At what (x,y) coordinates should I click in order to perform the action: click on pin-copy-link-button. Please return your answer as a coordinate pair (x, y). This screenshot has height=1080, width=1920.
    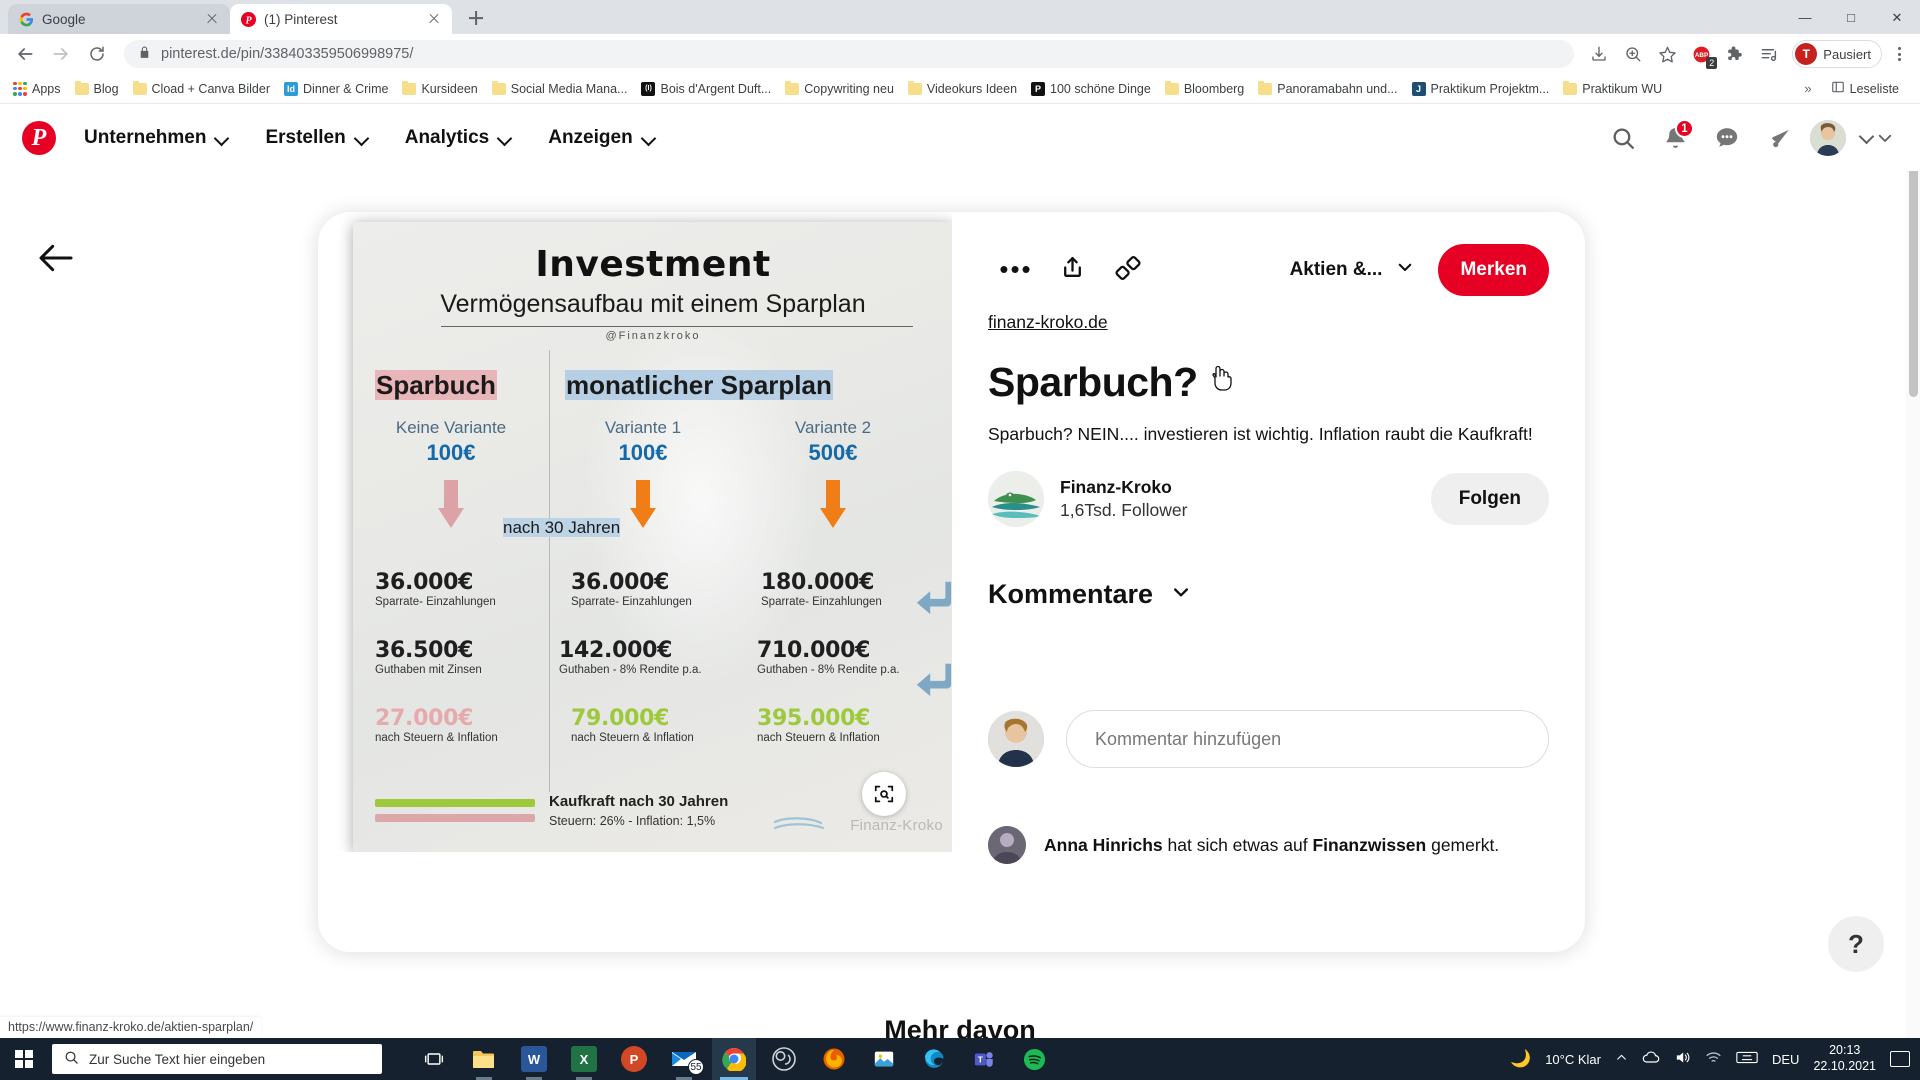
    Looking at the image, I should click on (1128, 270).